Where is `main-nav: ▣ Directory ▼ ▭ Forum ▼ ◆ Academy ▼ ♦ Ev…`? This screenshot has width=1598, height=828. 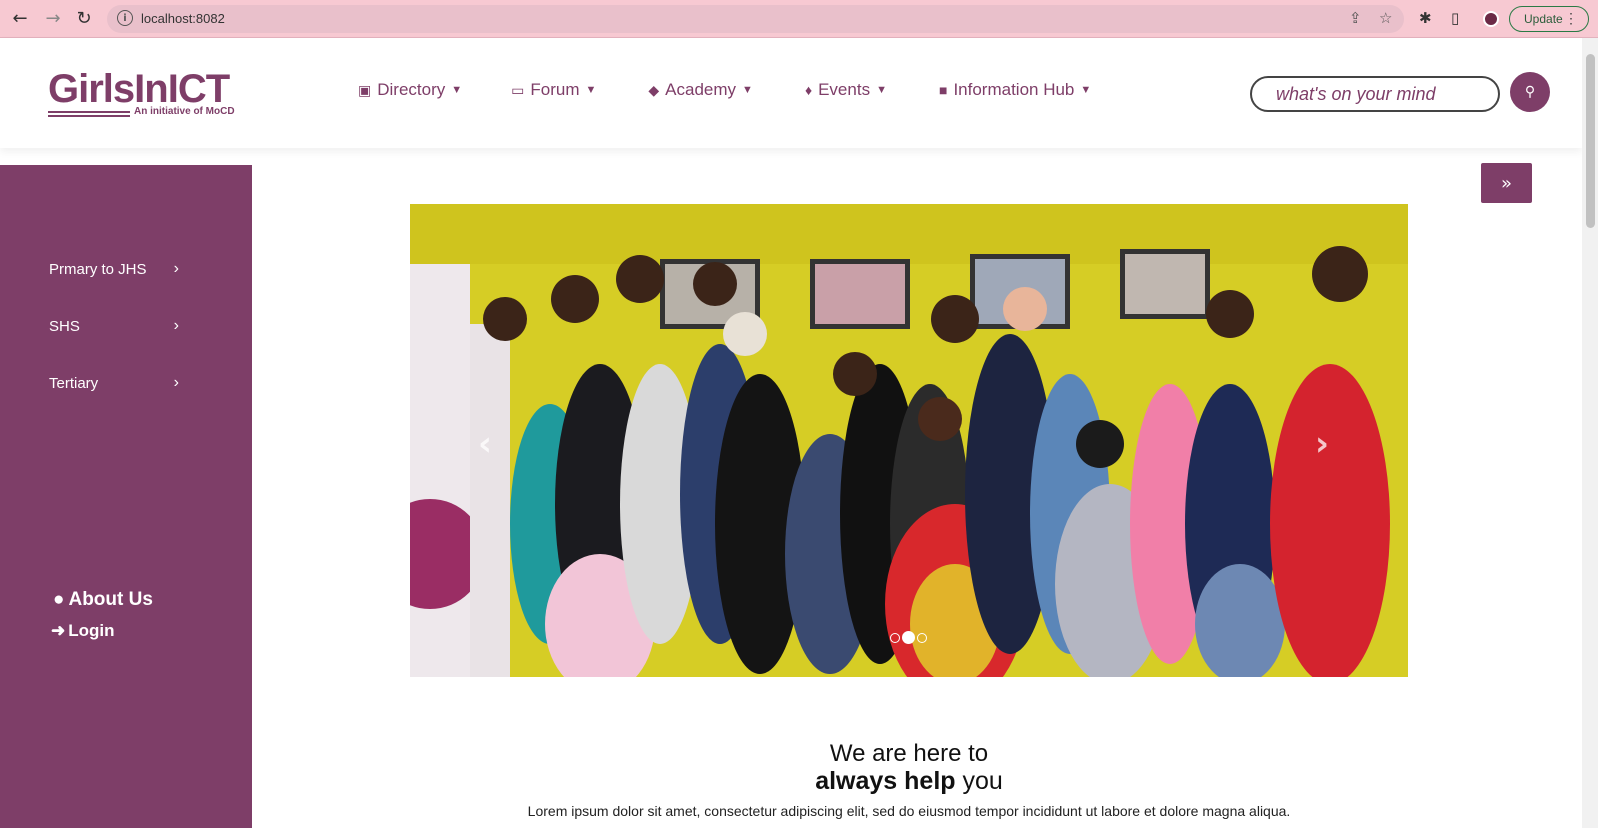 main-nav: ▣ Directory ▼ ▭ Forum ▼ ◆ Academy ▼ ♦ Ev… is located at coordinates (724, 90).